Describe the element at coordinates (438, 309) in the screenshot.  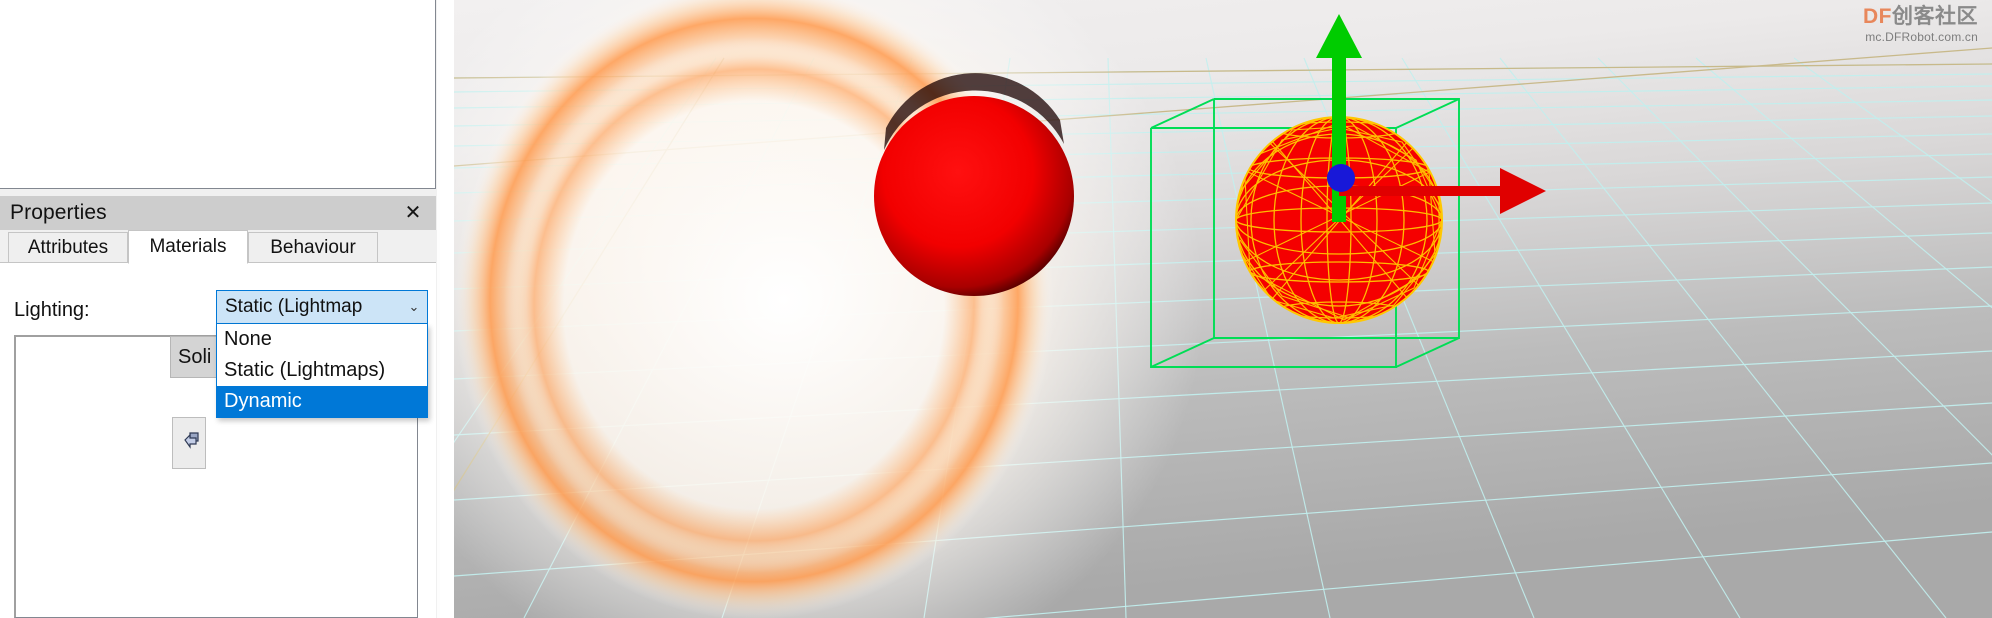
I see `dock-splitter-handle` at that location.